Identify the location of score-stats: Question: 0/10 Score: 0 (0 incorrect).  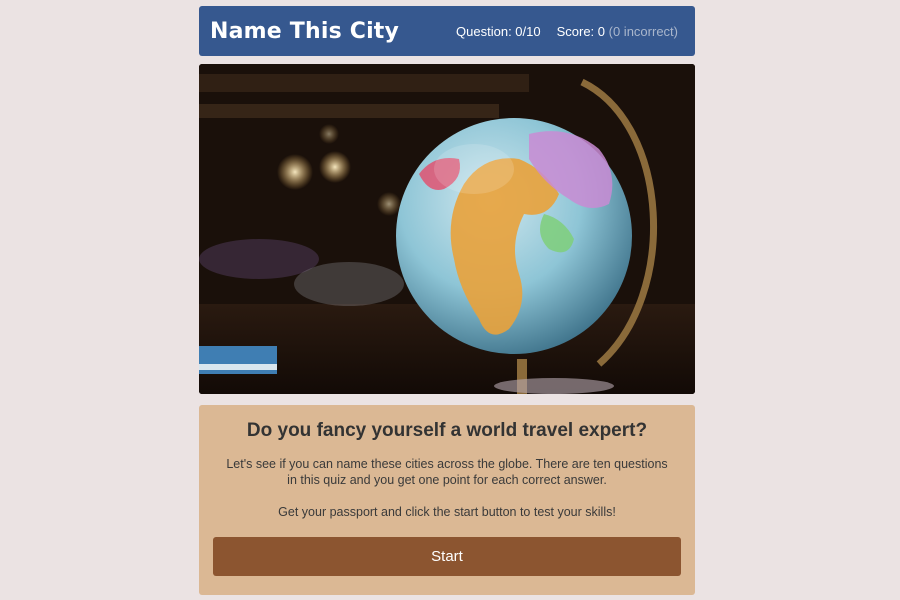
(567, 31).